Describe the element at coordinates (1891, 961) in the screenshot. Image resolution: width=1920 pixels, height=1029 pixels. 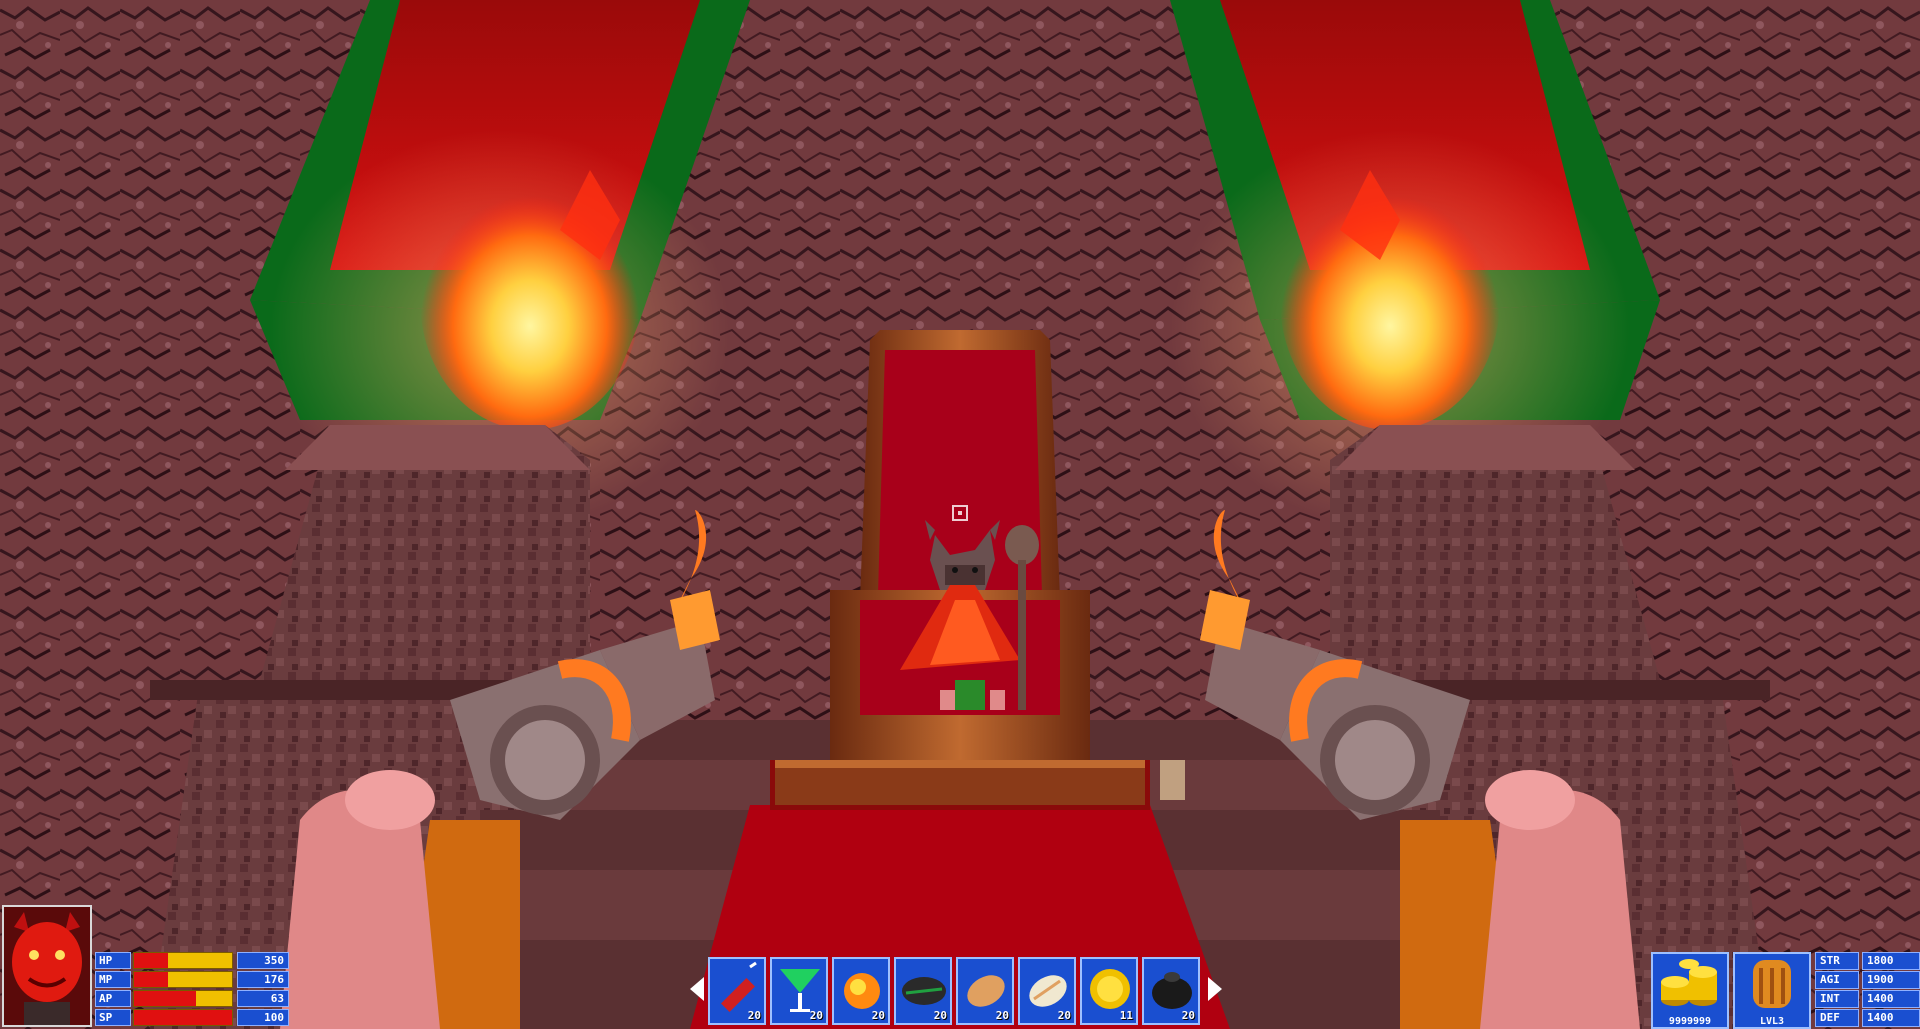
I see `attribute-value: 1800` at that location.